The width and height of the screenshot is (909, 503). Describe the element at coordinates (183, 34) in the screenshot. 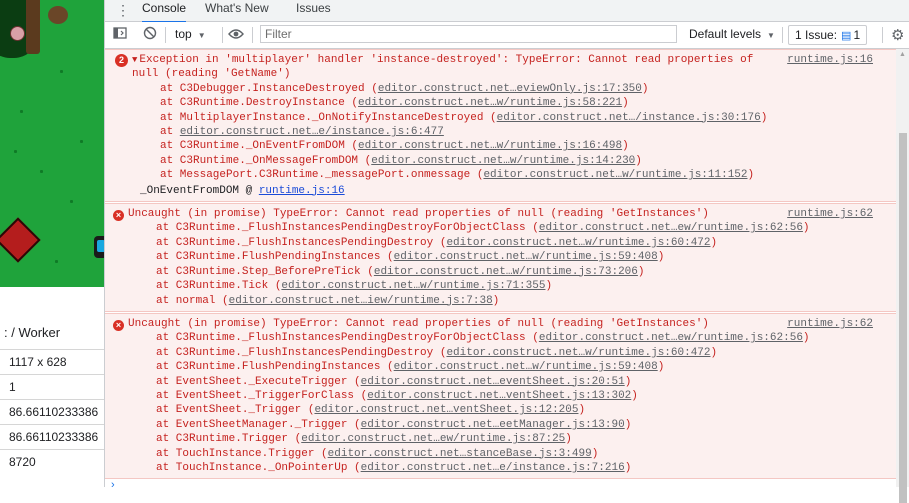

I see `context-label: top` at that location.